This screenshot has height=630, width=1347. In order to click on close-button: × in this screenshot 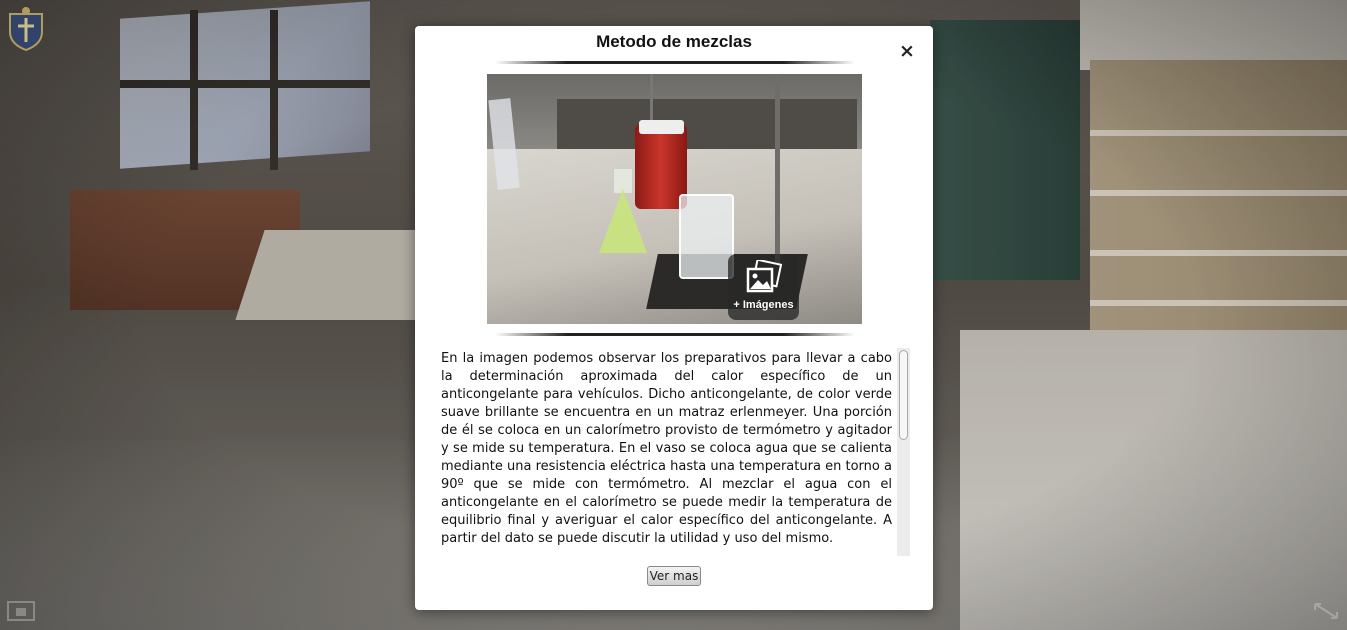, I will do `click(907, 51)`.